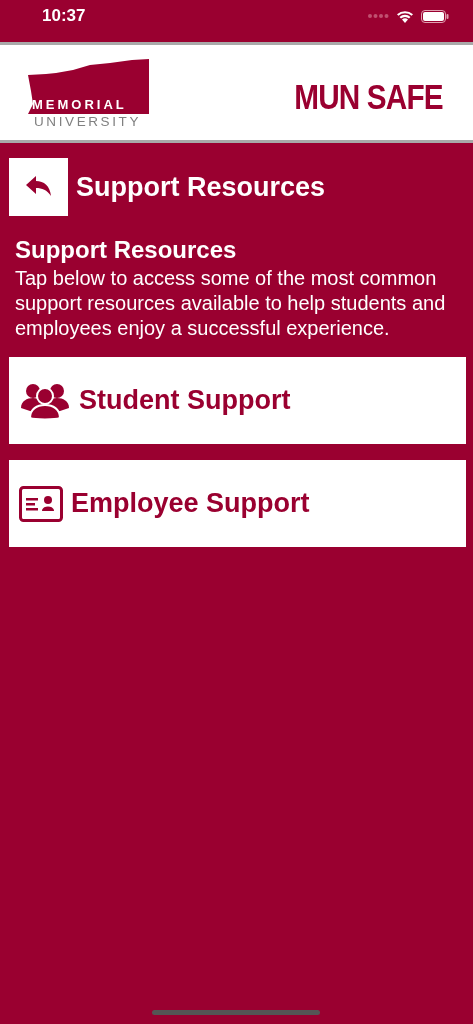 The height and width of the screenshot is (1024, 473). Describe the element at coordinates (368, 96) in the screenshot. I see `app-name: MUN SAFE` at that location.